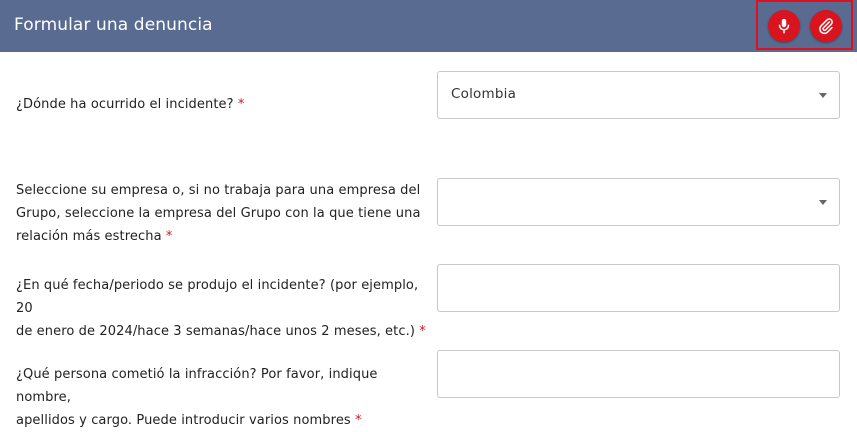 Image resolution: width=857 pixels, height=432 pixels. What do you see at coordinates (638, 202) in the screenshot?
I see `company-select` at bounding box center [638, 202].